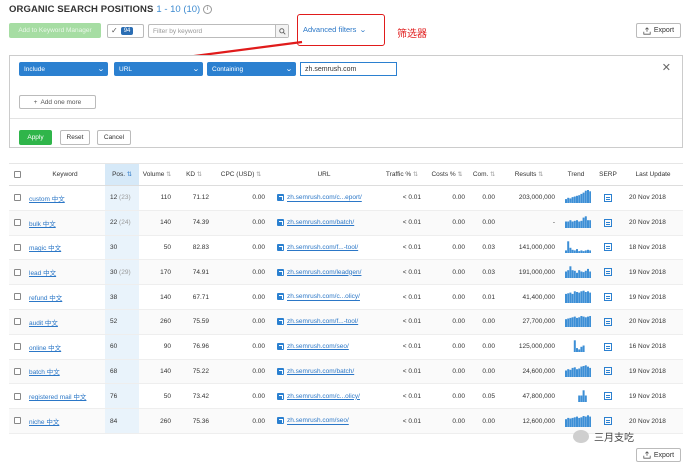 This screenshot has width=692, height=471. Describe the element at coordinates (529, 174) in the screenshot. I see `column-results: Results ⇅` at that location.